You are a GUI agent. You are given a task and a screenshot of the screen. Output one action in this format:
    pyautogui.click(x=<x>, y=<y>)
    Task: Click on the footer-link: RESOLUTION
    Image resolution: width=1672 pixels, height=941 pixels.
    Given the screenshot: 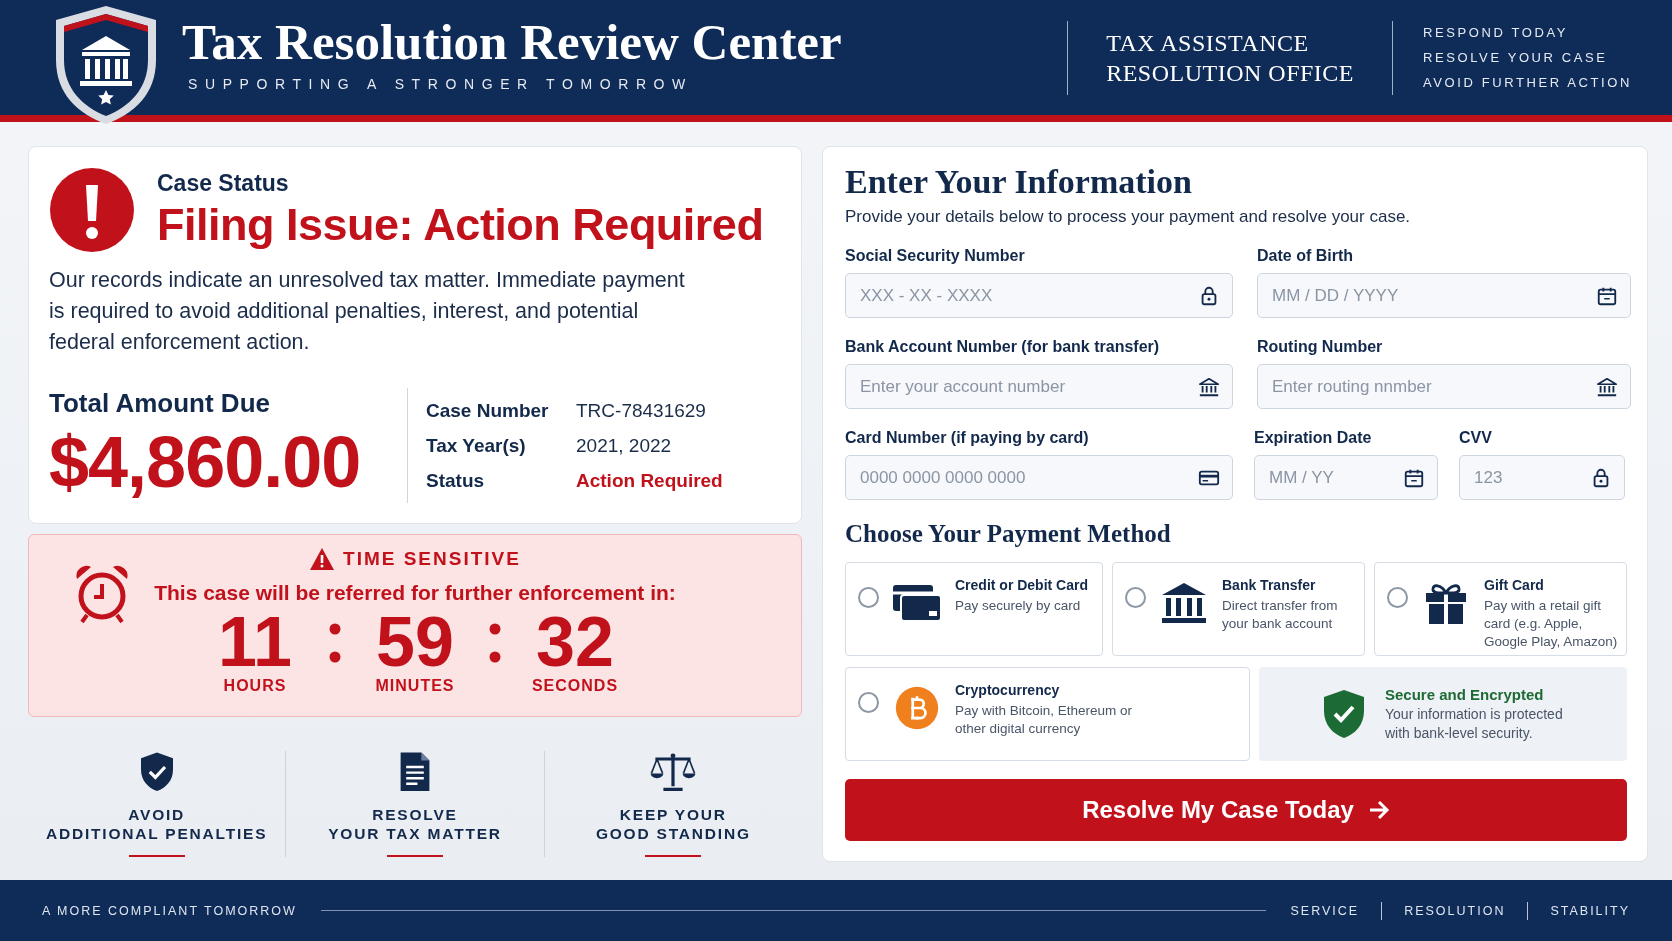 What is the action you would take?
    pyautogui.click(x=1455, y=910)
    